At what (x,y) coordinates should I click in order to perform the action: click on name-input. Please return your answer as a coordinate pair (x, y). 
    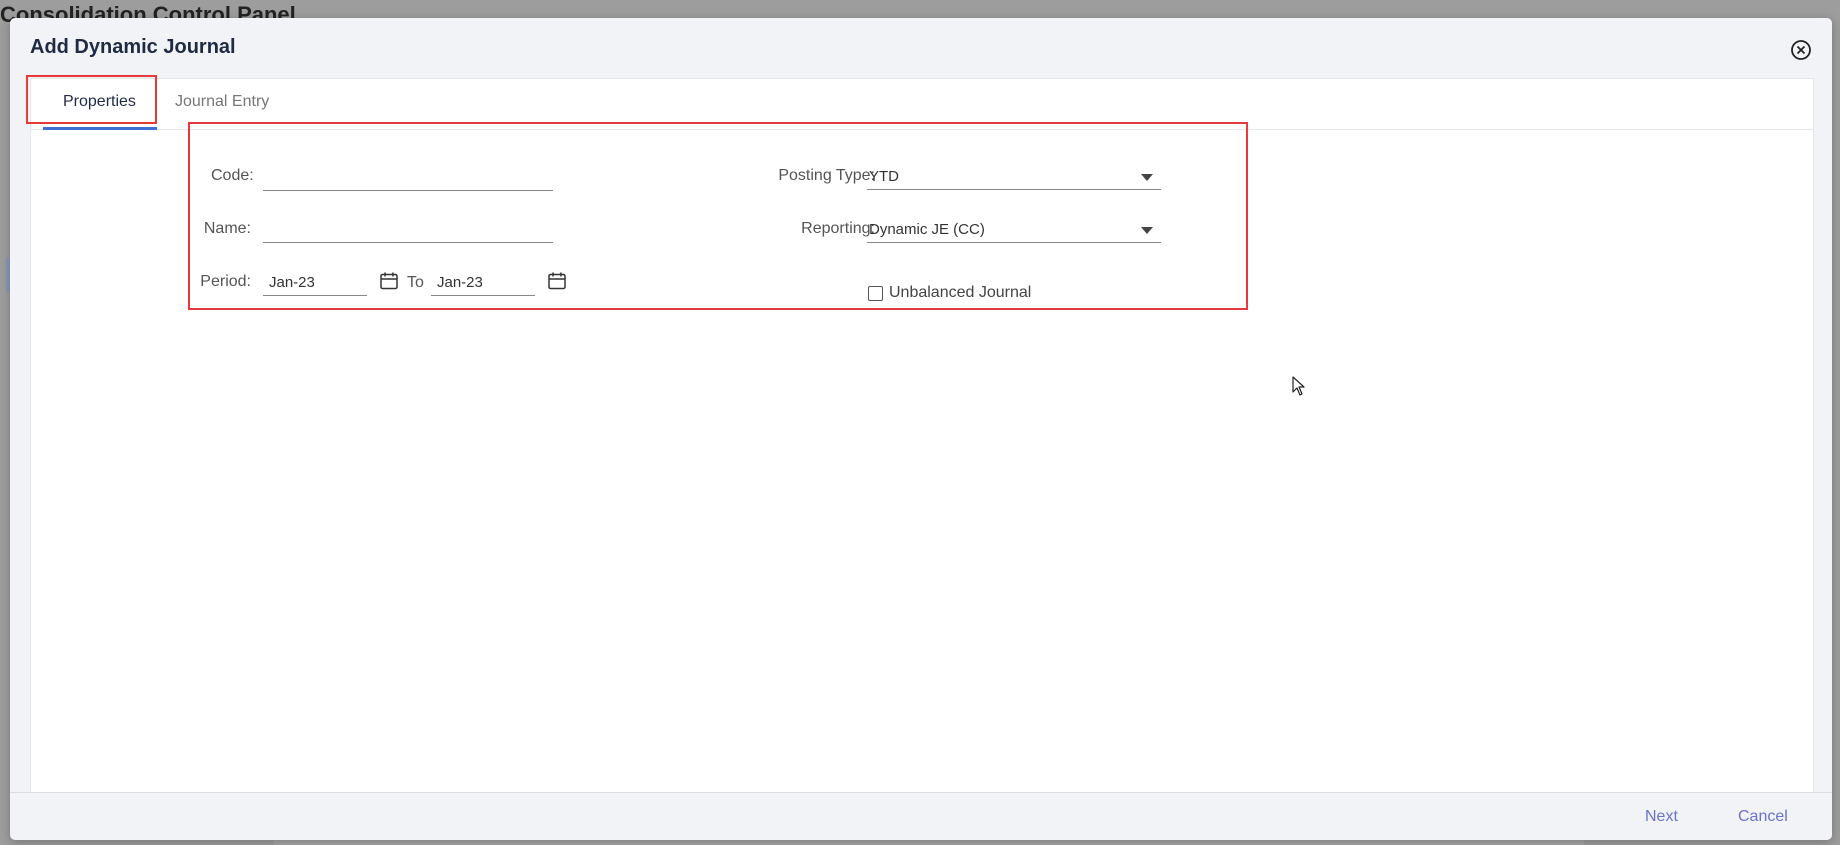
    Looking at the image, I should click on (408, 230).